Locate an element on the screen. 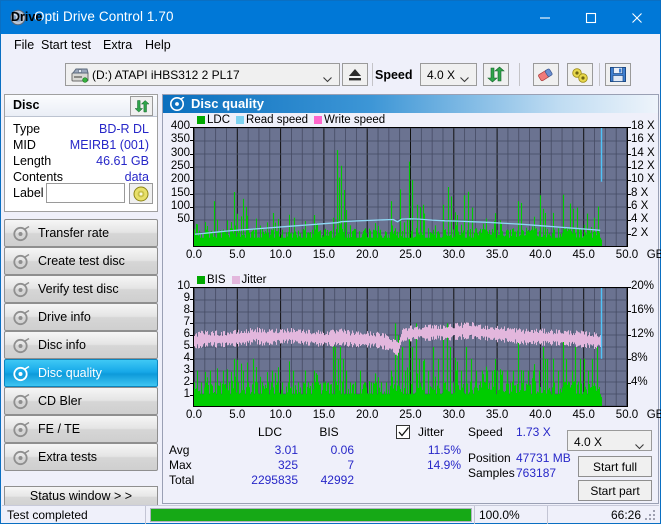  eject-button is located at coordinates (355, 74).